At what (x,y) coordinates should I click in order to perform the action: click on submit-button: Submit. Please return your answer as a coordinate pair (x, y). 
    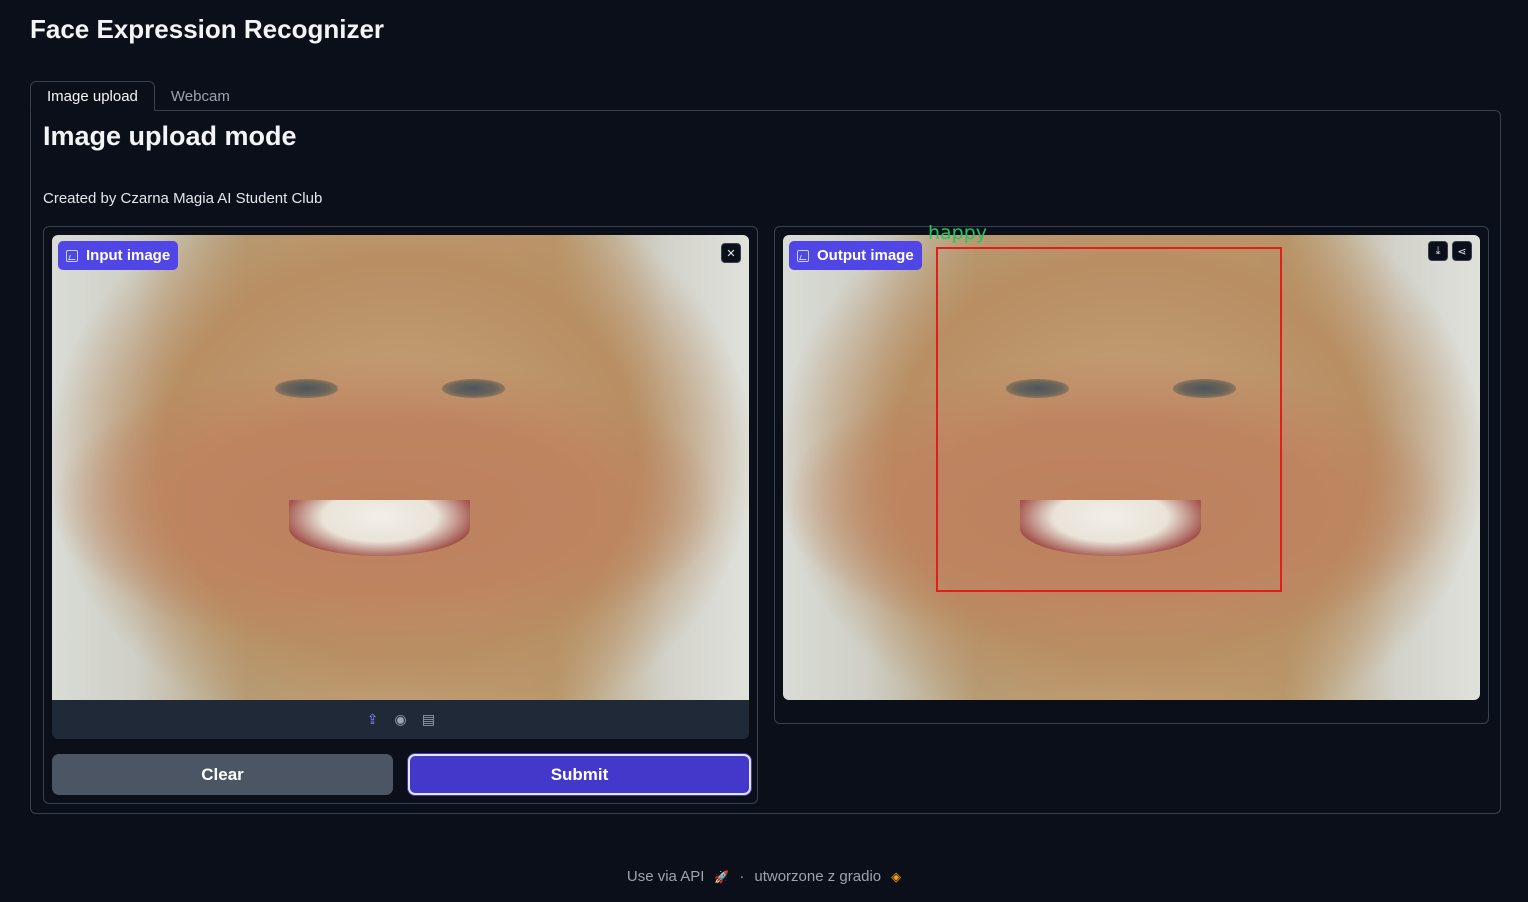
    Looking at the image, I should click on (579, 774).